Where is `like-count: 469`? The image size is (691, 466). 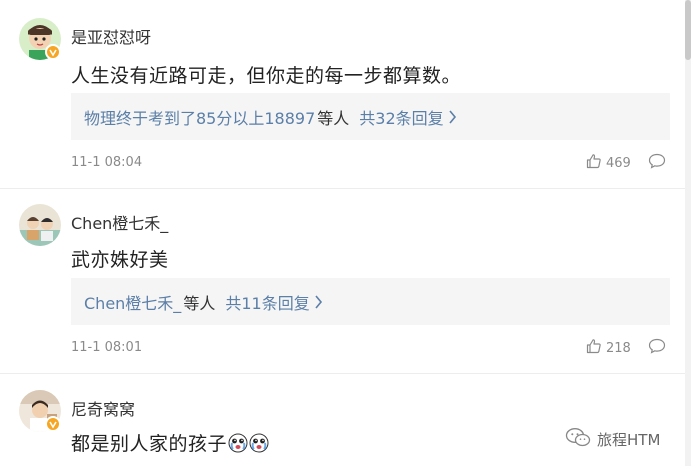 like-count: 469 is located at coordinates (618, 163).